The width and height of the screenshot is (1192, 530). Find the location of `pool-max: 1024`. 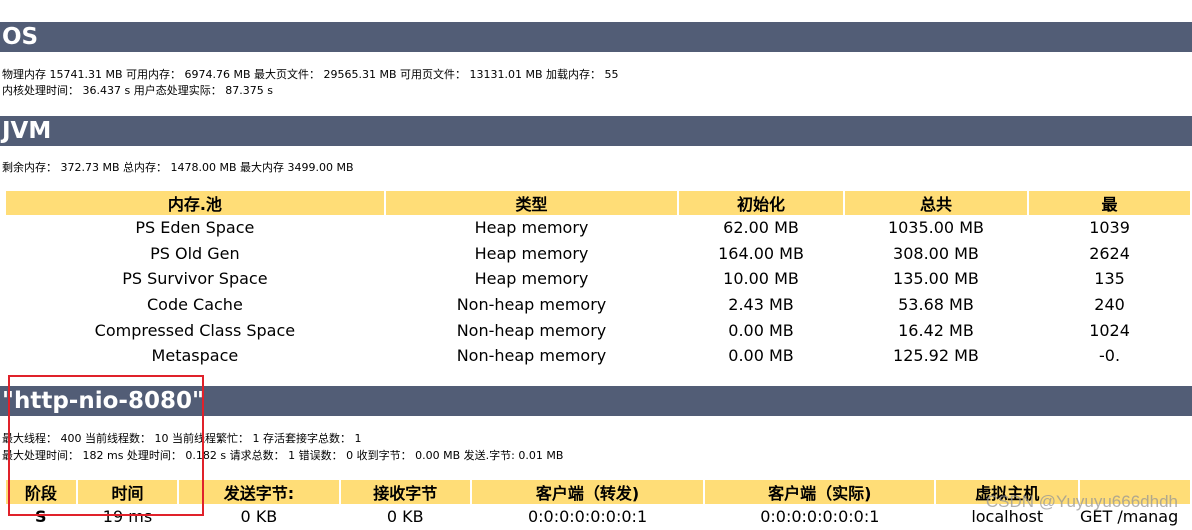

pool-max: 1024 is located at coordinates (1109, 330).